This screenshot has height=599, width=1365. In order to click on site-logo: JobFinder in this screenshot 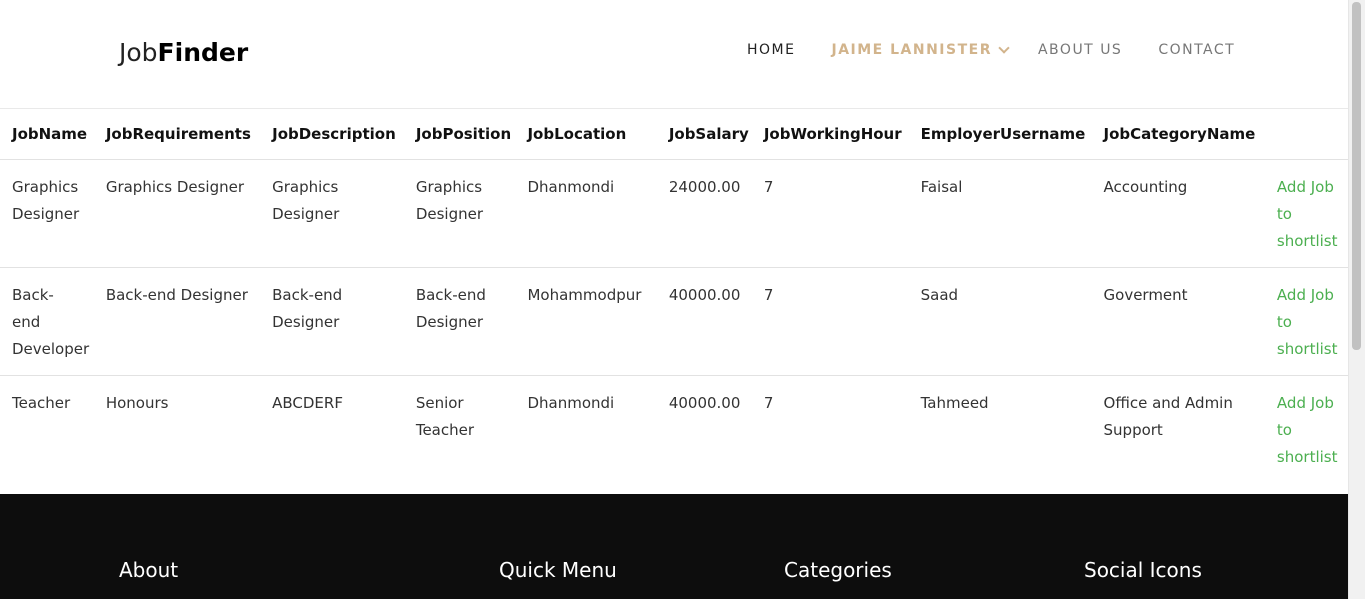, I will do `click(183, 52)`.